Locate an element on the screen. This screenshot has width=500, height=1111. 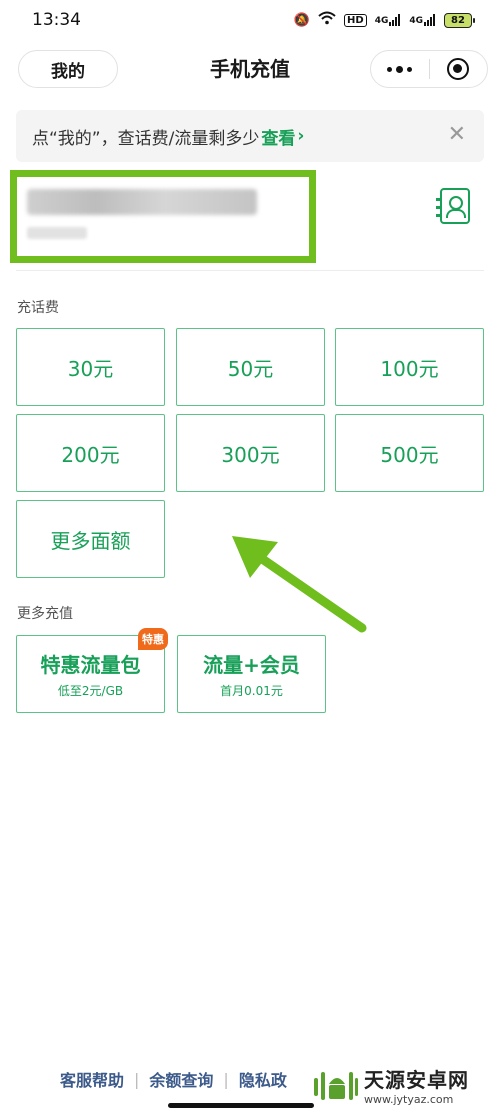
more-recharge-section-label: 更多充值 is located at coordinates (45, 614).